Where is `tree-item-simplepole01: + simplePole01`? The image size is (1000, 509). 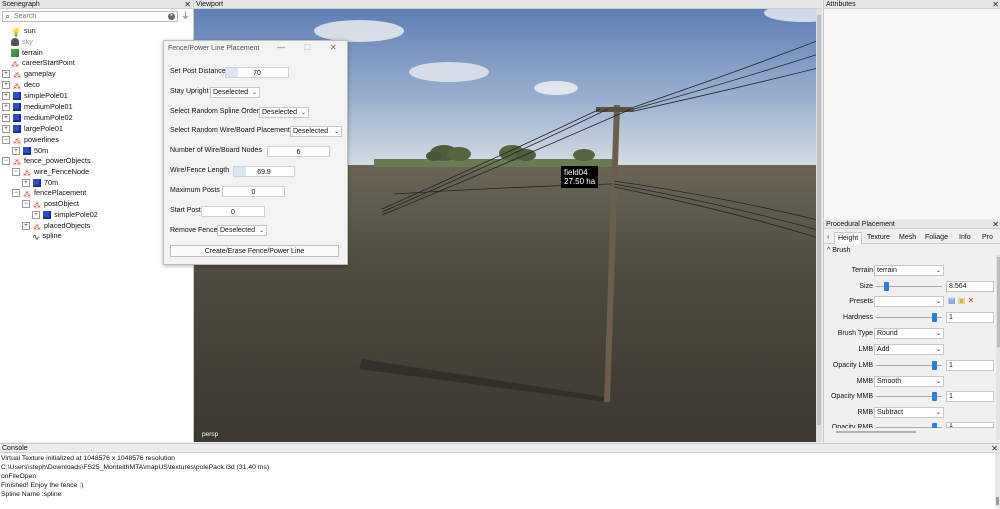 tree-item-simplepole01: + simplePole01 is located at coordinates (35, 95).